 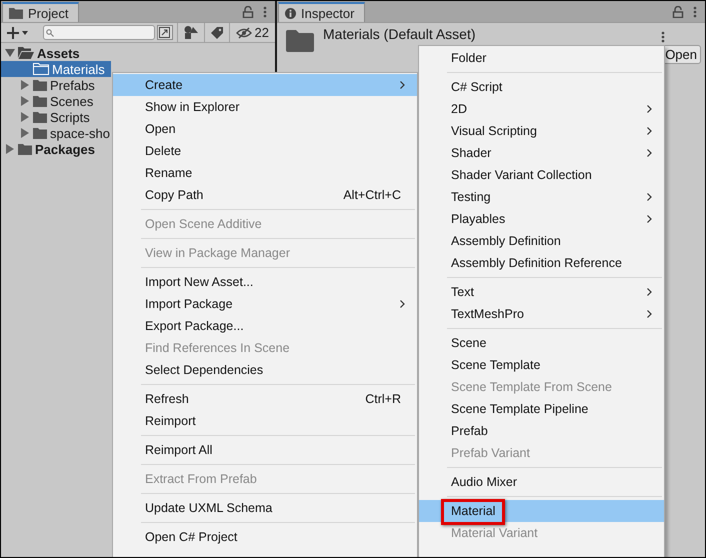 I want to click on menu-item: Text, so click(x=541, y=292).